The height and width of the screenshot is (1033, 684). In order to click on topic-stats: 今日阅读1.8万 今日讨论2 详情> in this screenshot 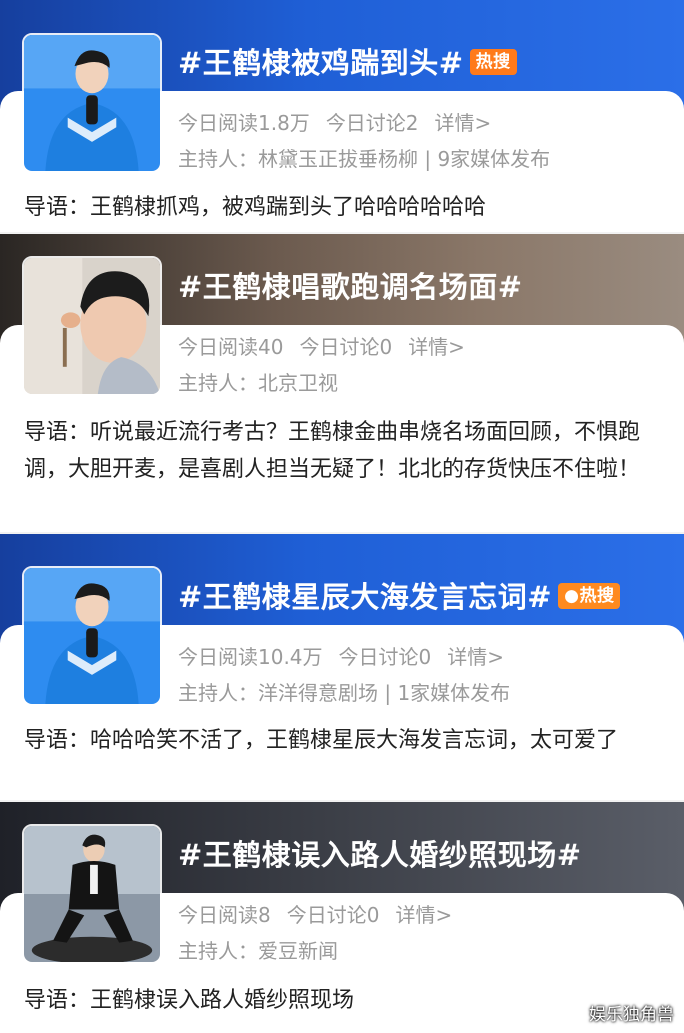, I will do `click(342, 121)`.